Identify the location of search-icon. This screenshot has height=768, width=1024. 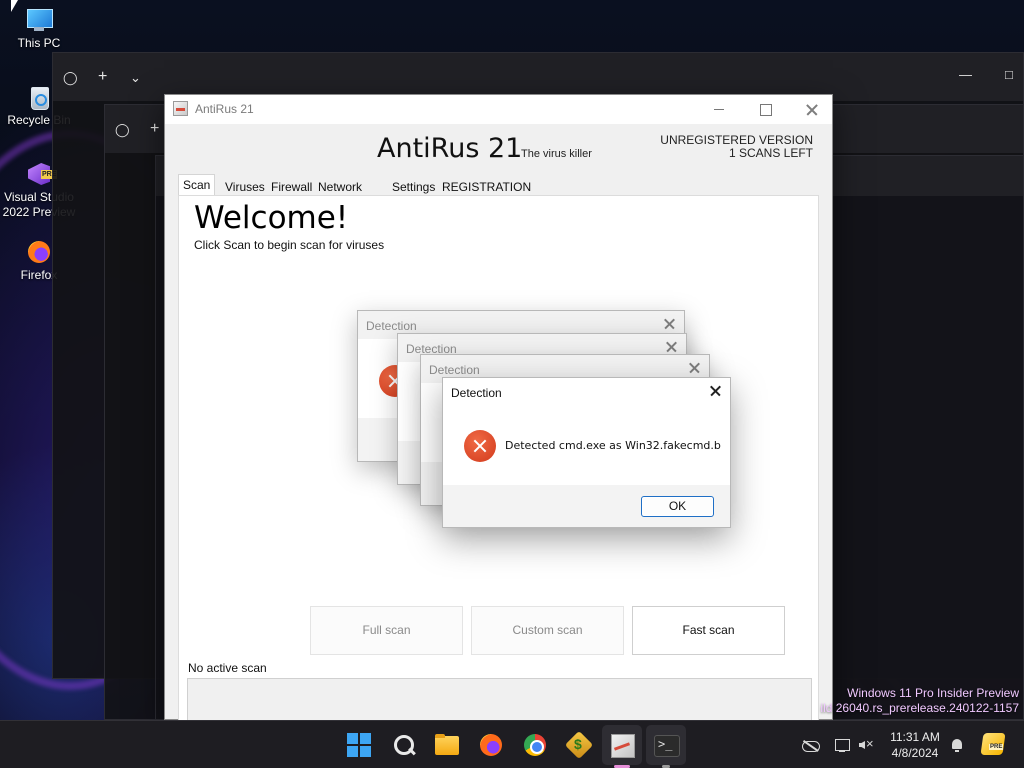
(403, 745).